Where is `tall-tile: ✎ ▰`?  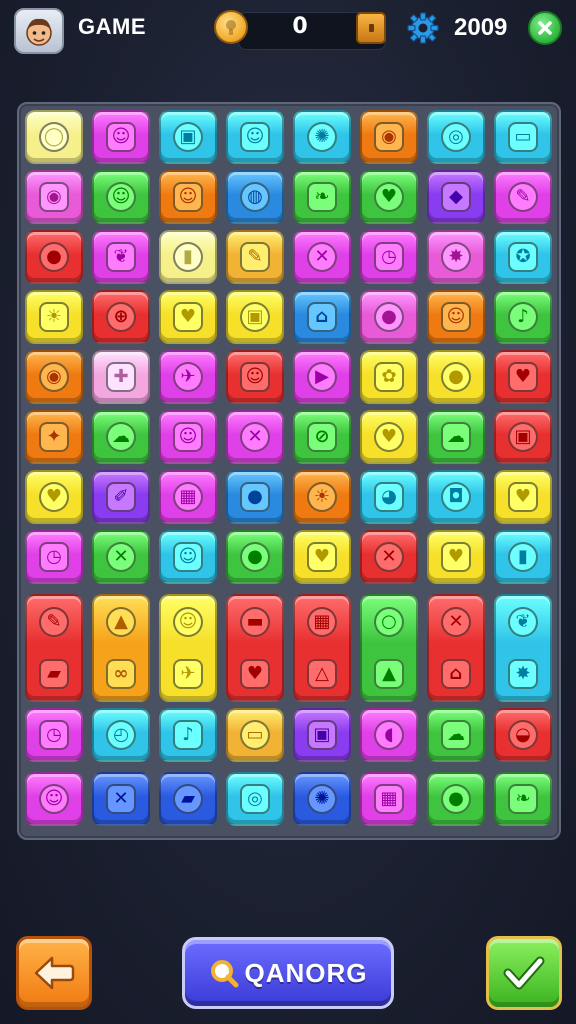
tall-tile: ✎ ▰ is located at coordinates (54, 648).